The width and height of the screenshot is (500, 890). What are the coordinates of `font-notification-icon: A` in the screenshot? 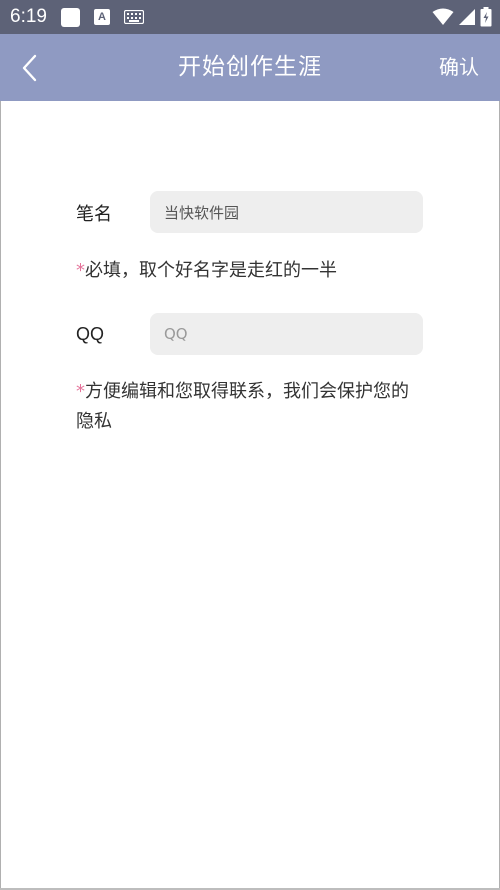 It's located at (102, 17).